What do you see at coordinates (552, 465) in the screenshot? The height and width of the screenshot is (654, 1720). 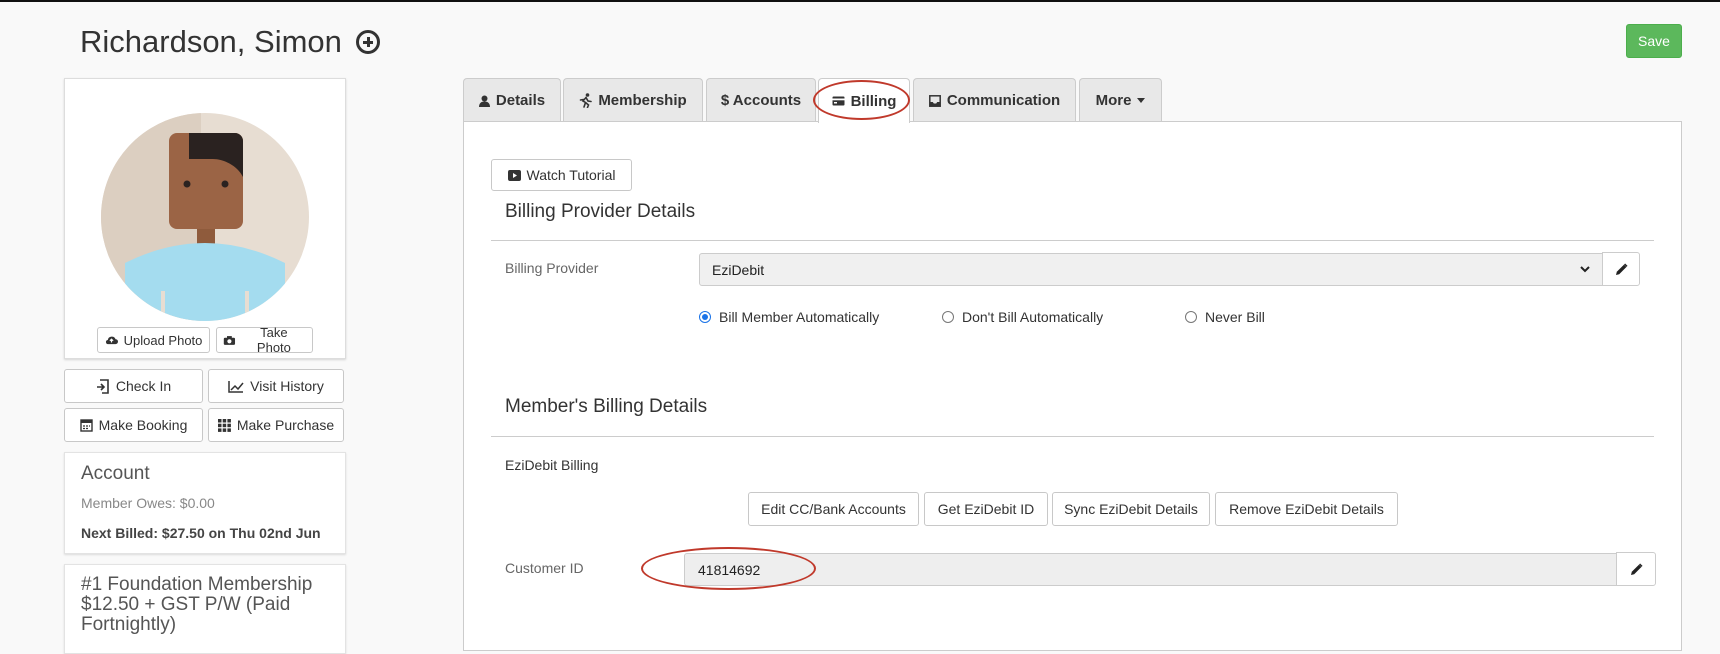 I see `ezidebit-billing-label: EziDebit Billing` at bounding box center [552, 465].